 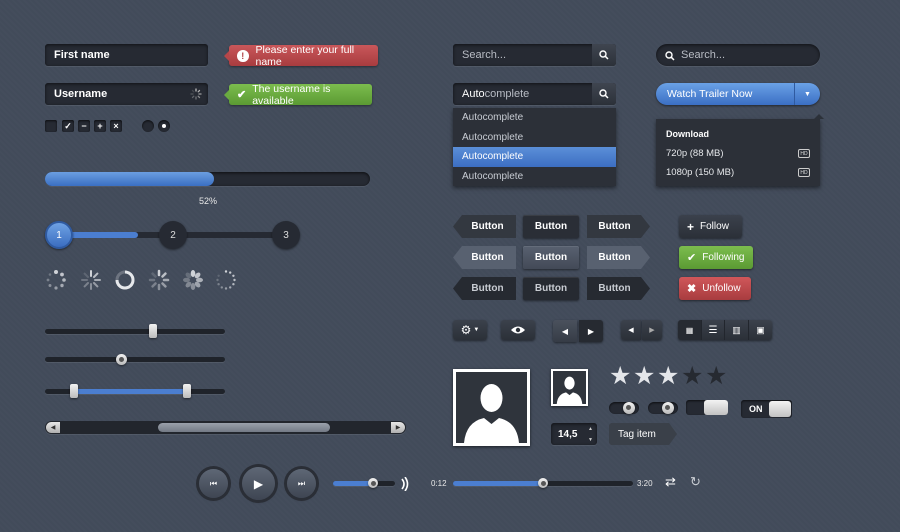 I want to click on grid-icon: ▦, so click(x=689, y=330).